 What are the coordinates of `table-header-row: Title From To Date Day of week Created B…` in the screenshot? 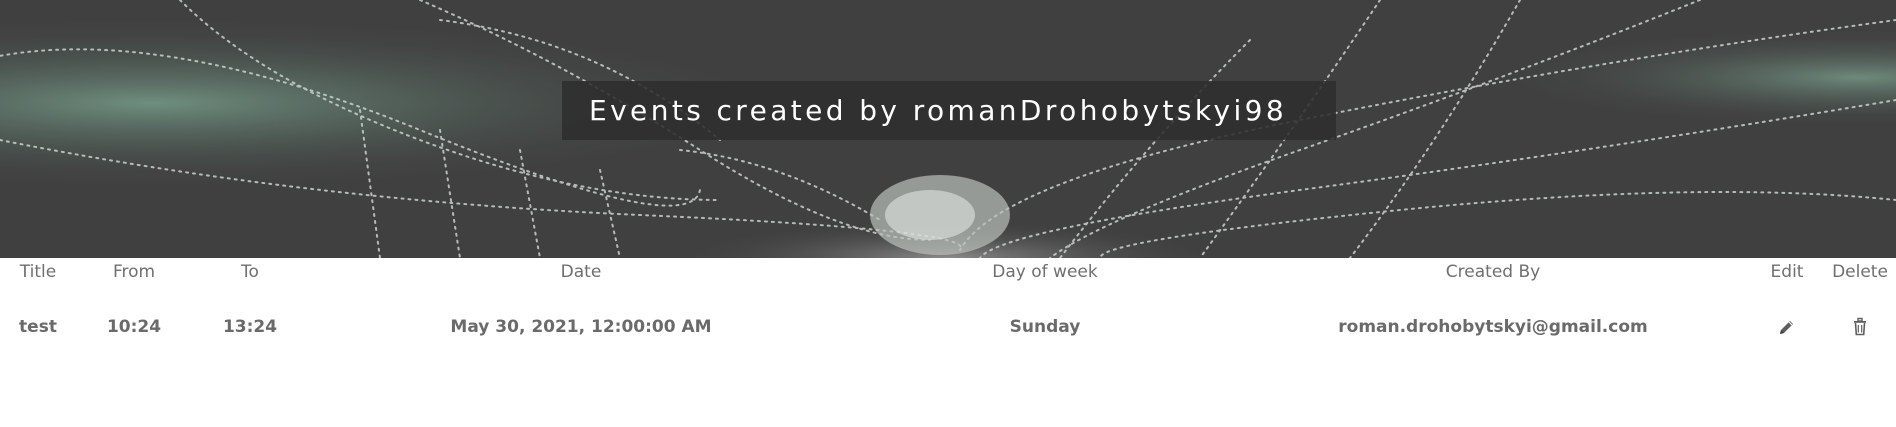 It's located at (948, 271).